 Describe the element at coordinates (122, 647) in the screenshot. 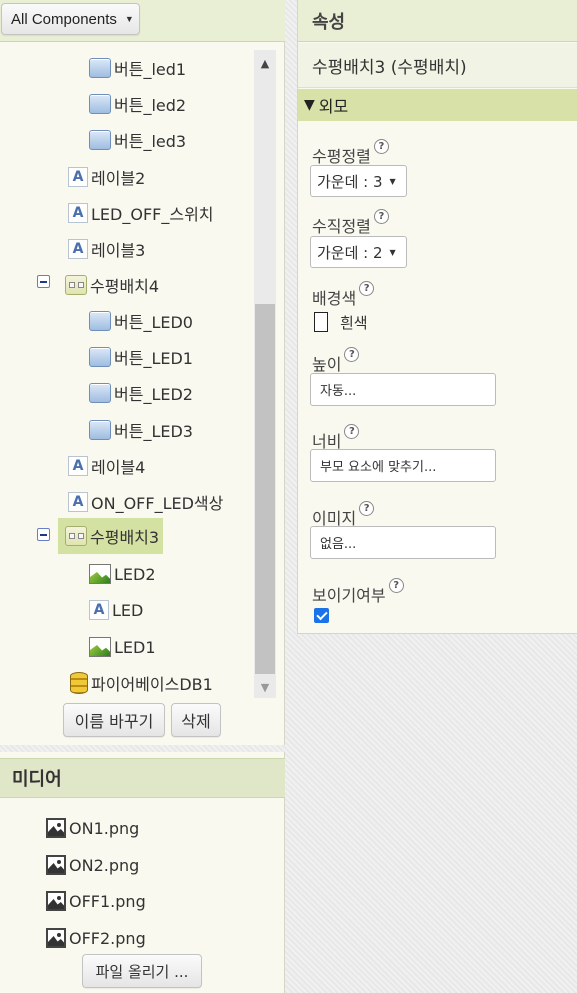

I see `tree-item-img-led1: LED1` at that location.